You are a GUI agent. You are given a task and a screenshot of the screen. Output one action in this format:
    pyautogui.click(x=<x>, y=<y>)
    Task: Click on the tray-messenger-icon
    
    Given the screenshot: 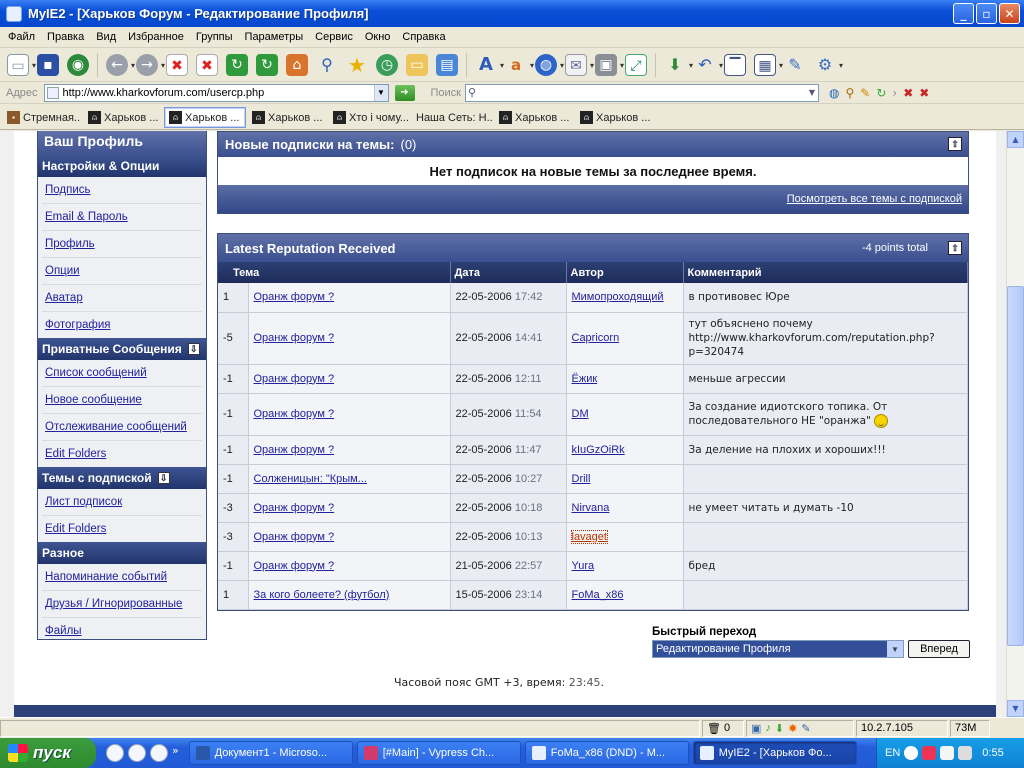 What is the action you would take?
    pyautogui.click(x=947, y=753)
    